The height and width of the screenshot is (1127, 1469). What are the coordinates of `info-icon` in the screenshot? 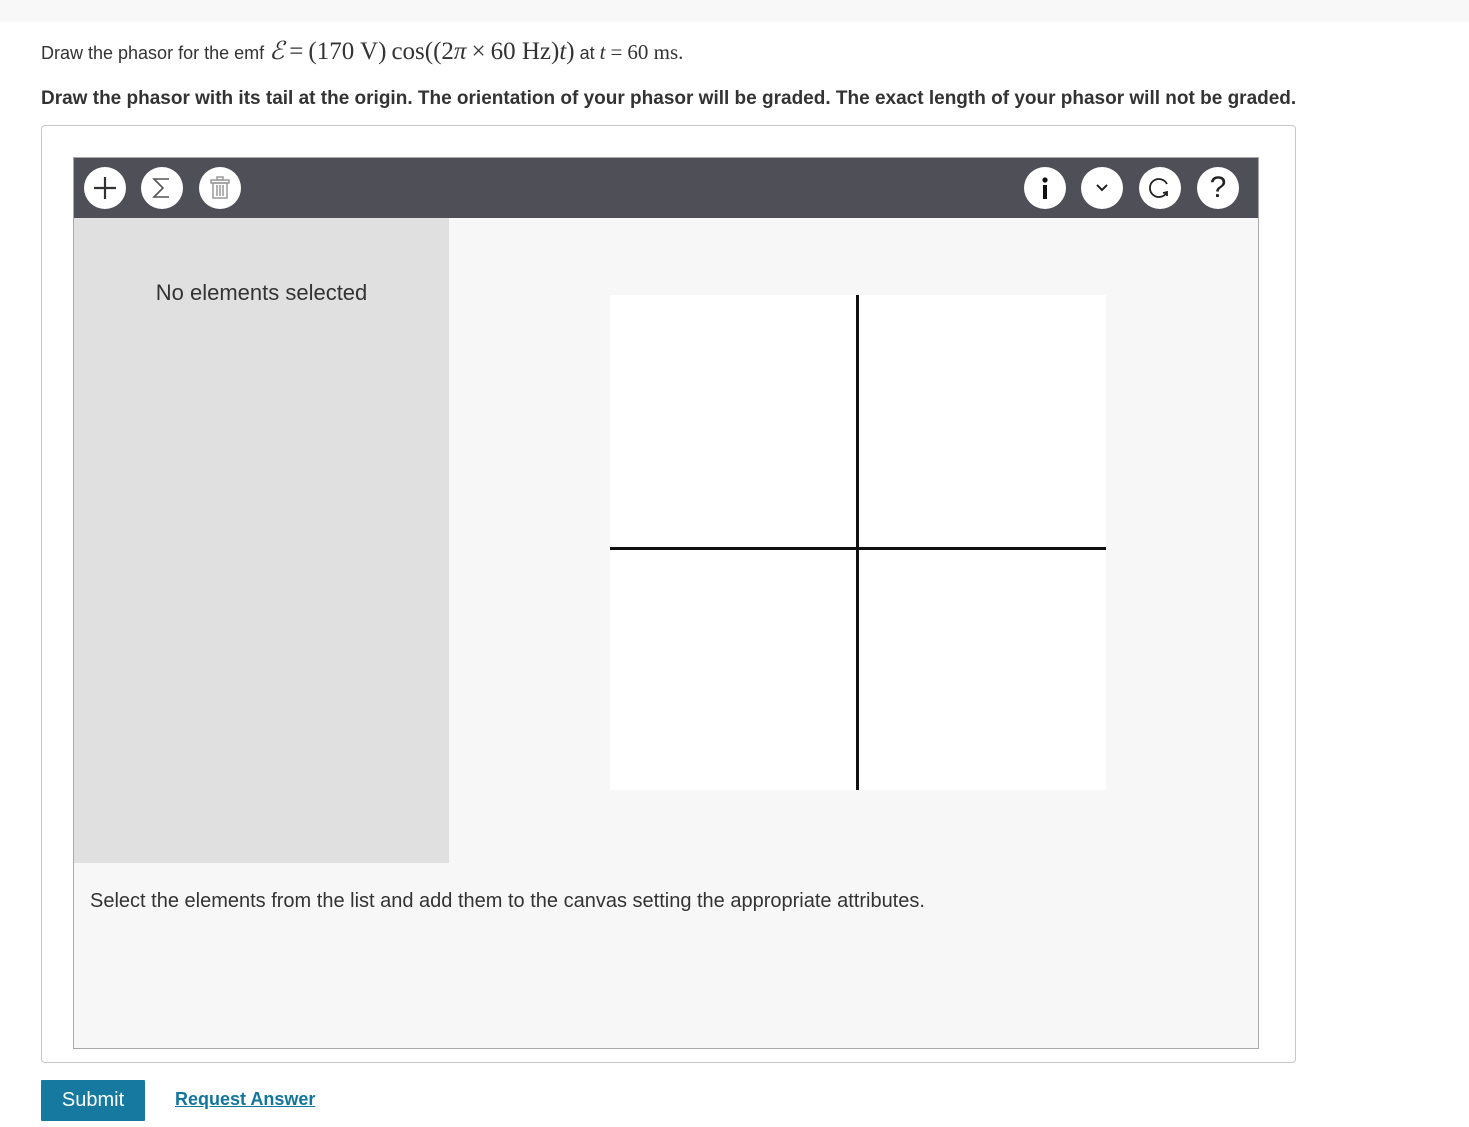 It's located at (1045, 188).